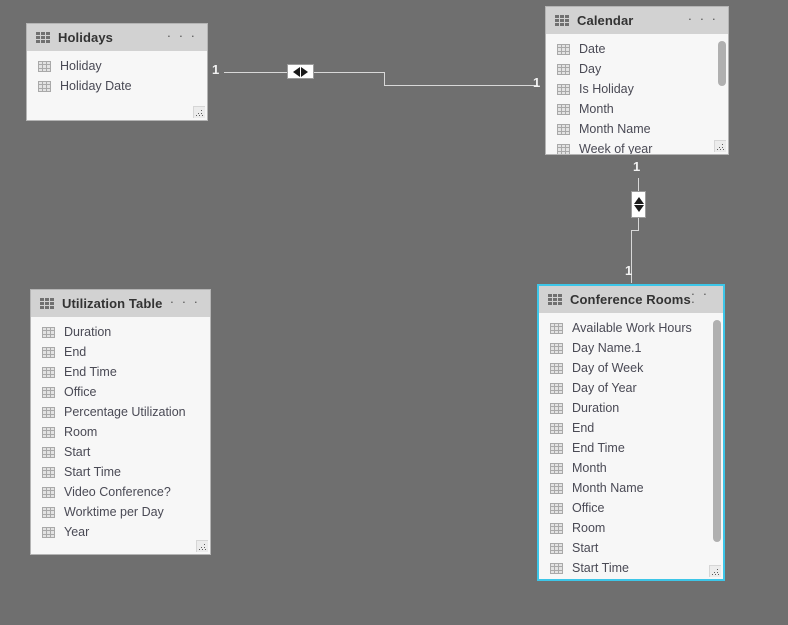 This screenshot has height=625, width=788. I want to click on field-label: Is Holiday, so click(606, 89).